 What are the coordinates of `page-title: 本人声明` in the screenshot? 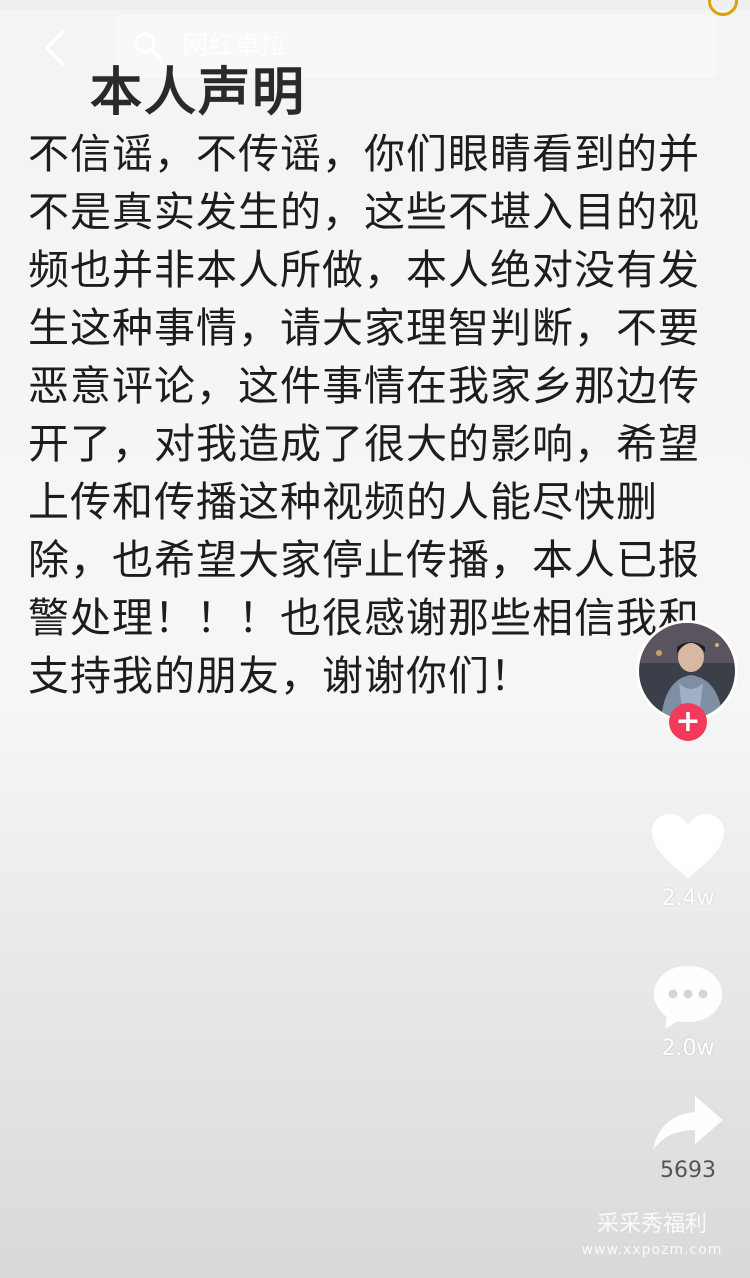 It's located at (198, 93).